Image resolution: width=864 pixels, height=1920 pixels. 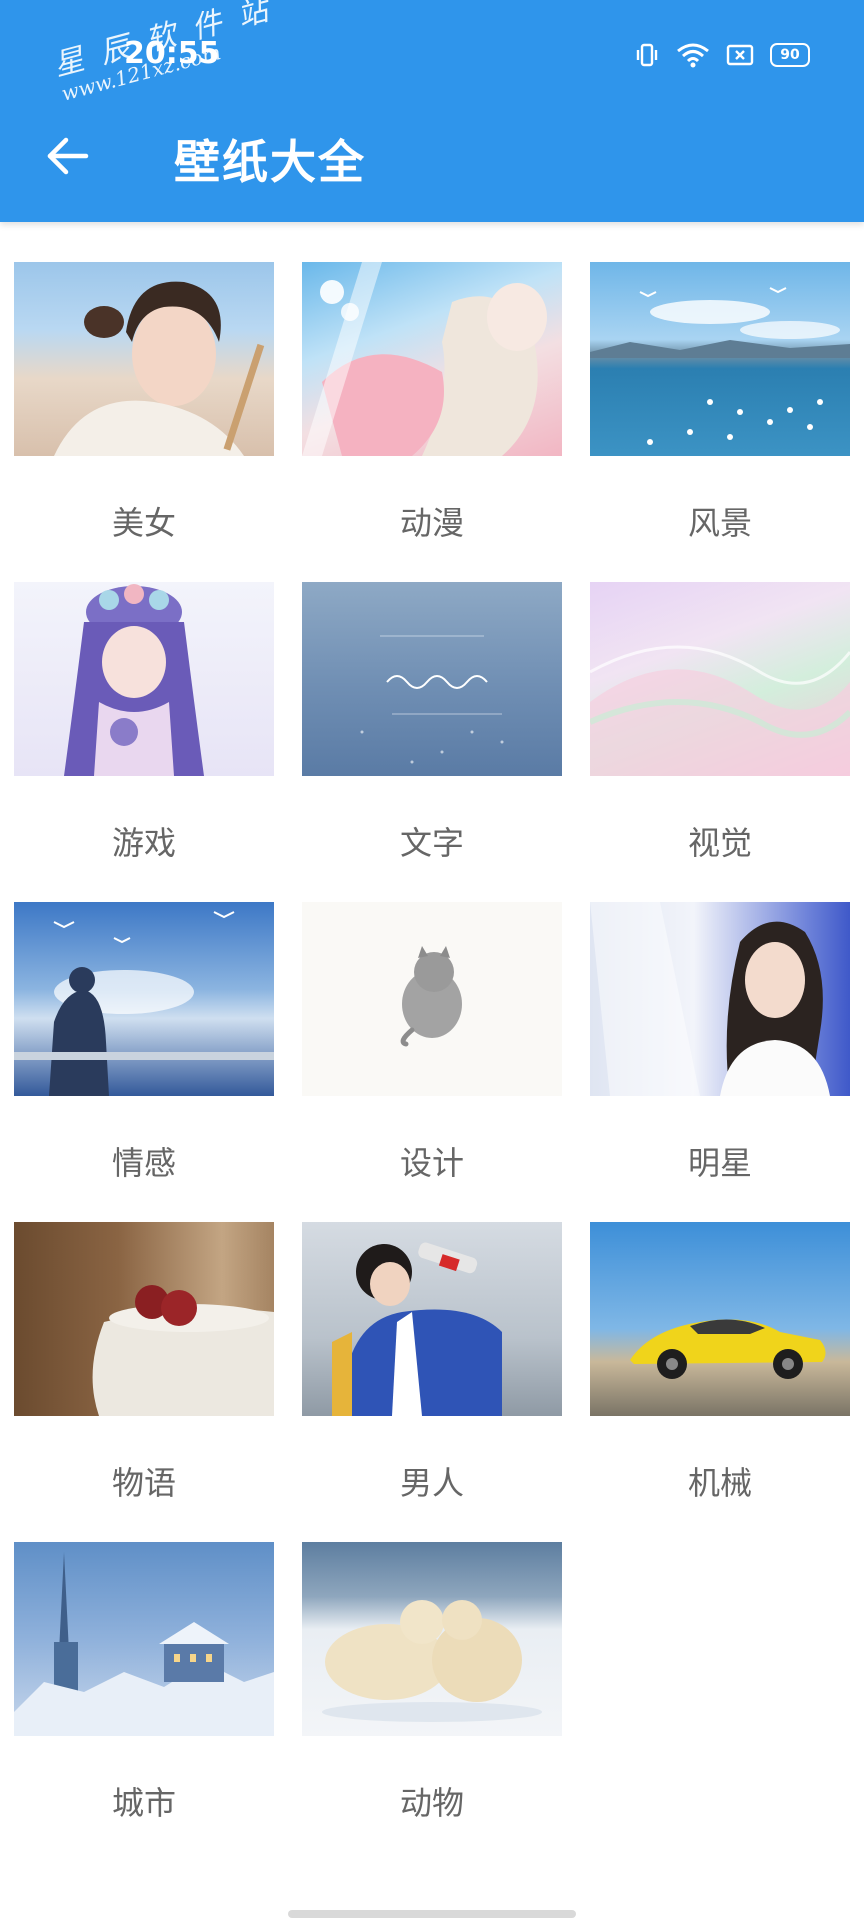 What do you see at coordinates (143, 843) in the screenshot?
I see `category-label: 游戏` at bounding box center [143, 843].